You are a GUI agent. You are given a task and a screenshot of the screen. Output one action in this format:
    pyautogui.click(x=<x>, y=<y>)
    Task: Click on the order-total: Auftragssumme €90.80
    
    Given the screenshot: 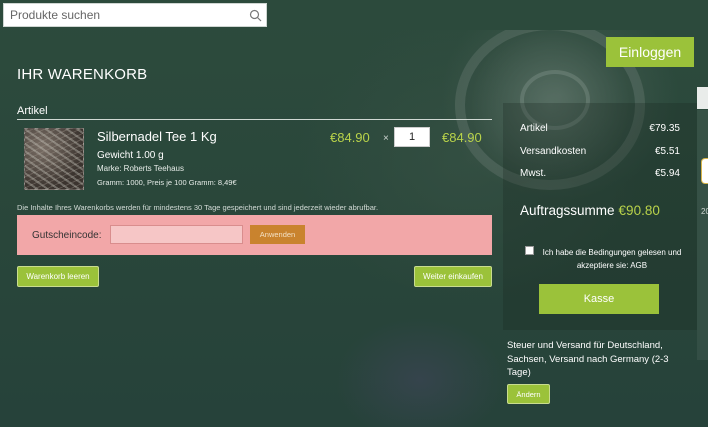 What is the action you would take?
    pyautogui.click(x=590, y=210)
    